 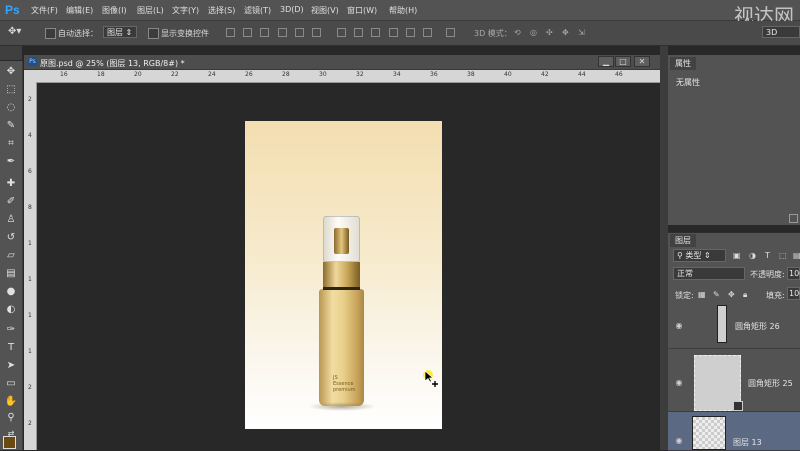 What do you see at coordinates (120, 32) in the screenshot?
I see `auto-select-dropdown: 图层 ⇕` at bounding box center [120, 32].